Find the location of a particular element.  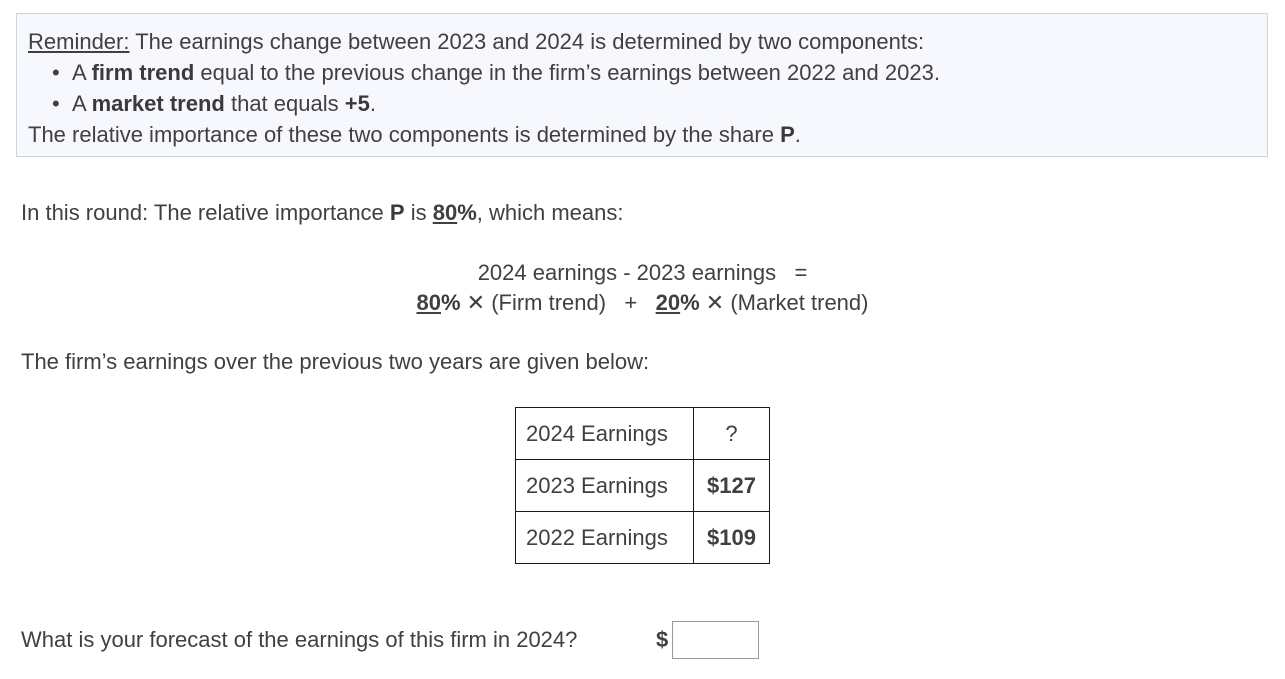

earnings-value-2023: $127 is located at coordinates (731, 485).